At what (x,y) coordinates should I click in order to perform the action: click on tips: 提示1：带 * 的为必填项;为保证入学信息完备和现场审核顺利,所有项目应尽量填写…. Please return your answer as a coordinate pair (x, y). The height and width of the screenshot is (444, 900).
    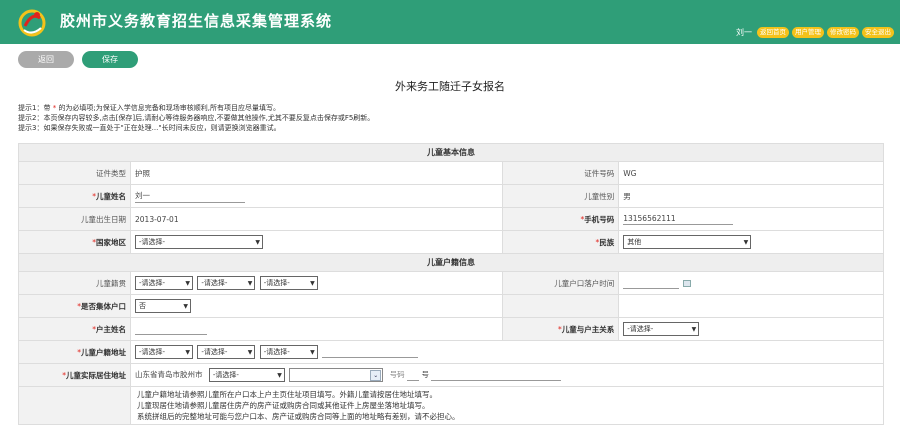
    Looking at the image, I should click on (196, 118).